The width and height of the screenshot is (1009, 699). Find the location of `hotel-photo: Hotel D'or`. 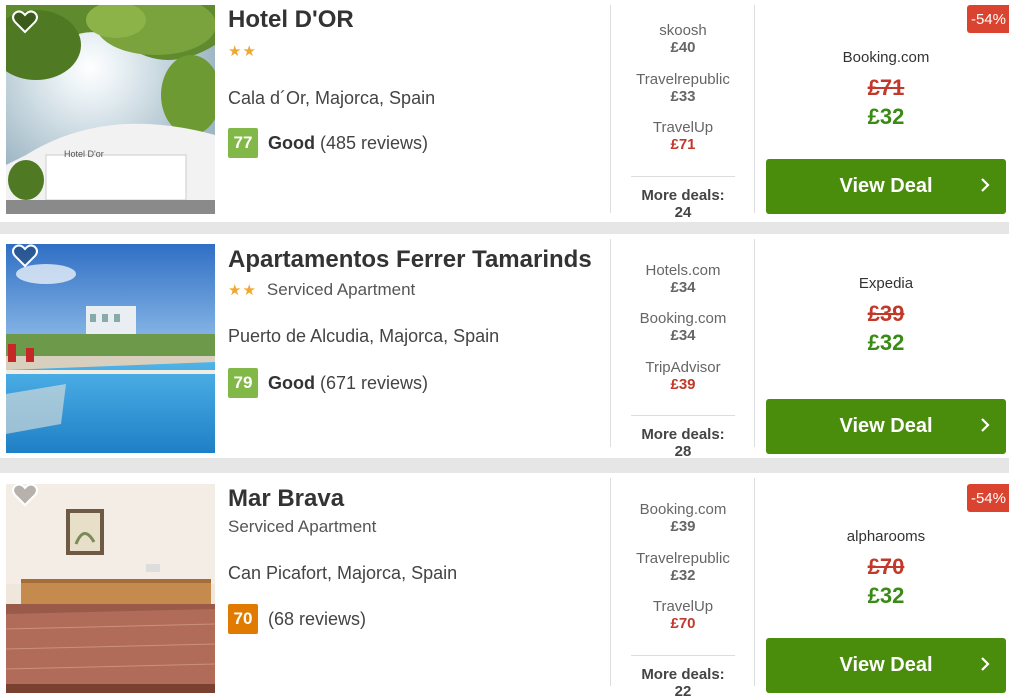

hotel-photo: Hotel D'or is located at coordinates (110, 109).